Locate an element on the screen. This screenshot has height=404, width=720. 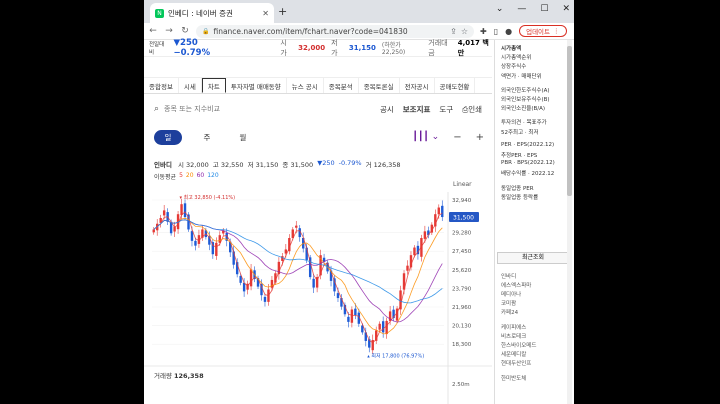
info-row: 외국인보유주식수(B) is located at coordinates (525, 100).